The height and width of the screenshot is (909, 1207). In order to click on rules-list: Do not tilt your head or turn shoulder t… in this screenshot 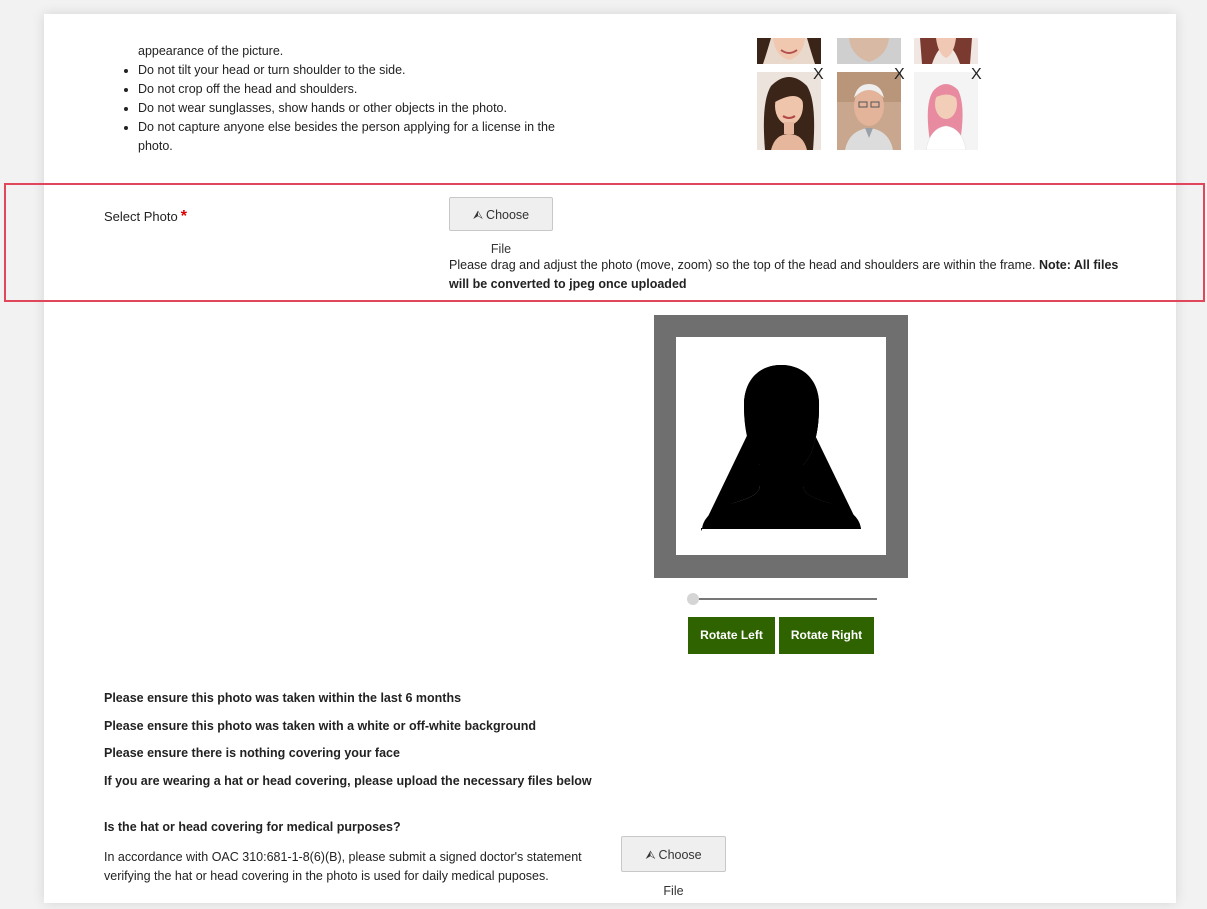, I will do `click(353, 108)`.